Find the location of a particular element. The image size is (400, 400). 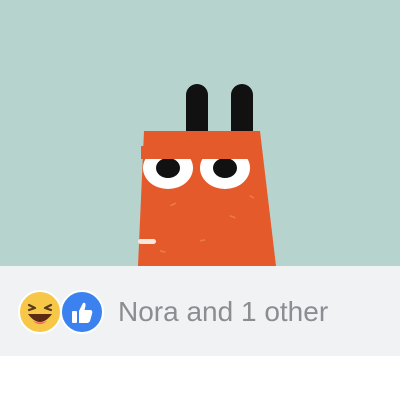

like-reaction-icon is located at coordinates (82, 312).